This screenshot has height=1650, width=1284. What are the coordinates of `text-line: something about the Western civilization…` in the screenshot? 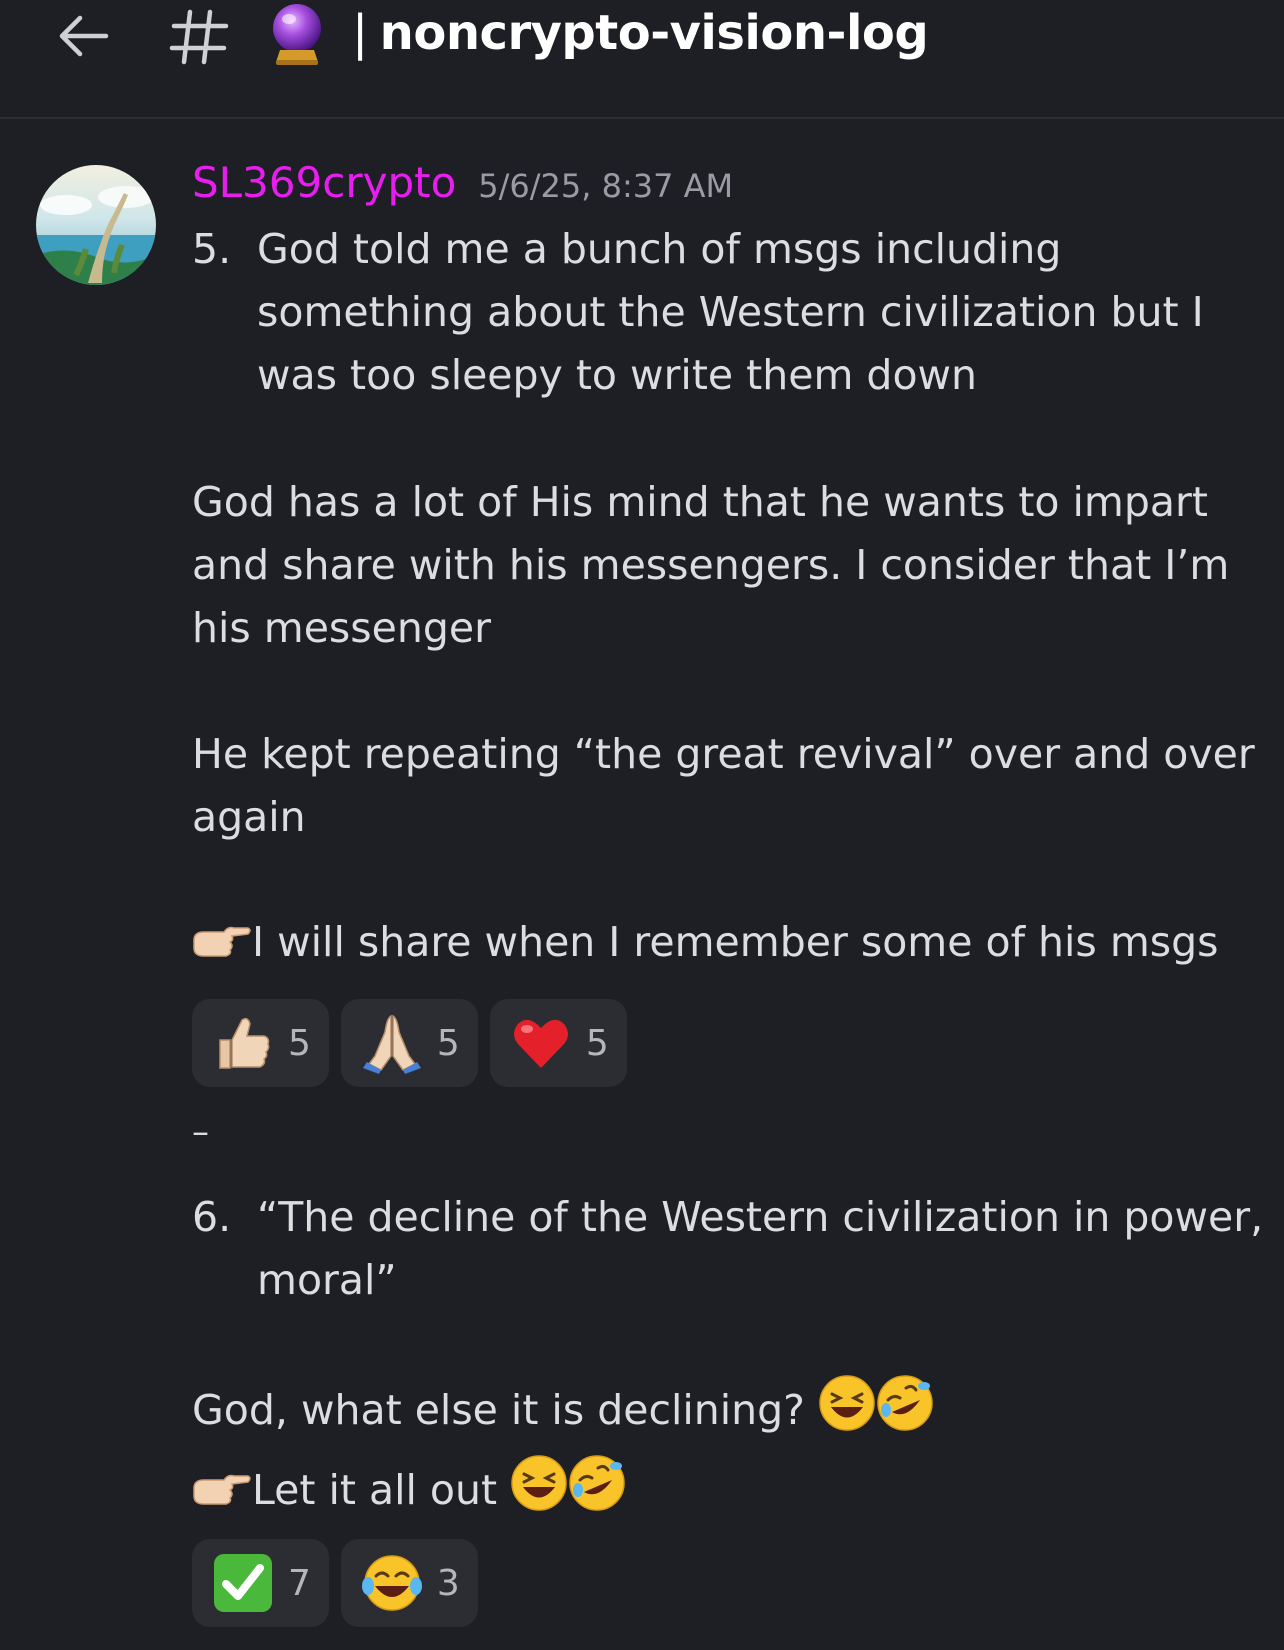 It's located at (730, 312).